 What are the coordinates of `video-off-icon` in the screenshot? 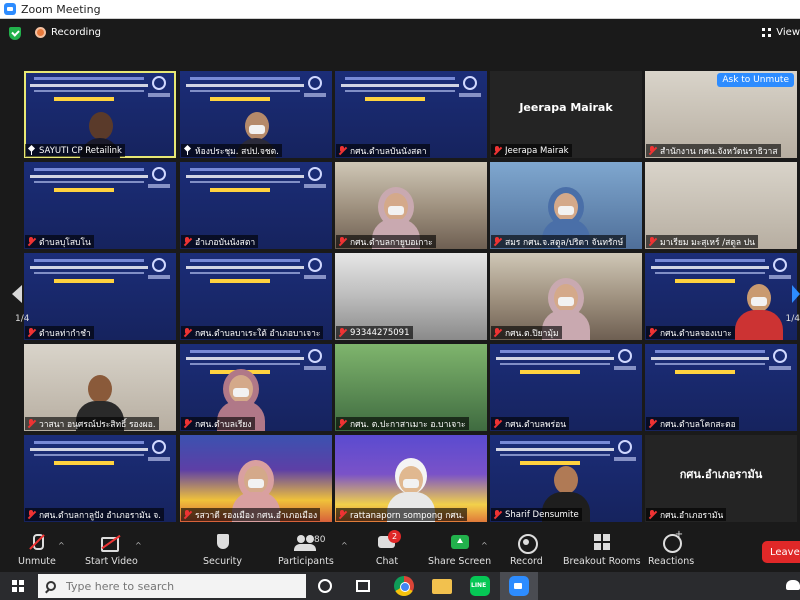 It's located at (111, 543).